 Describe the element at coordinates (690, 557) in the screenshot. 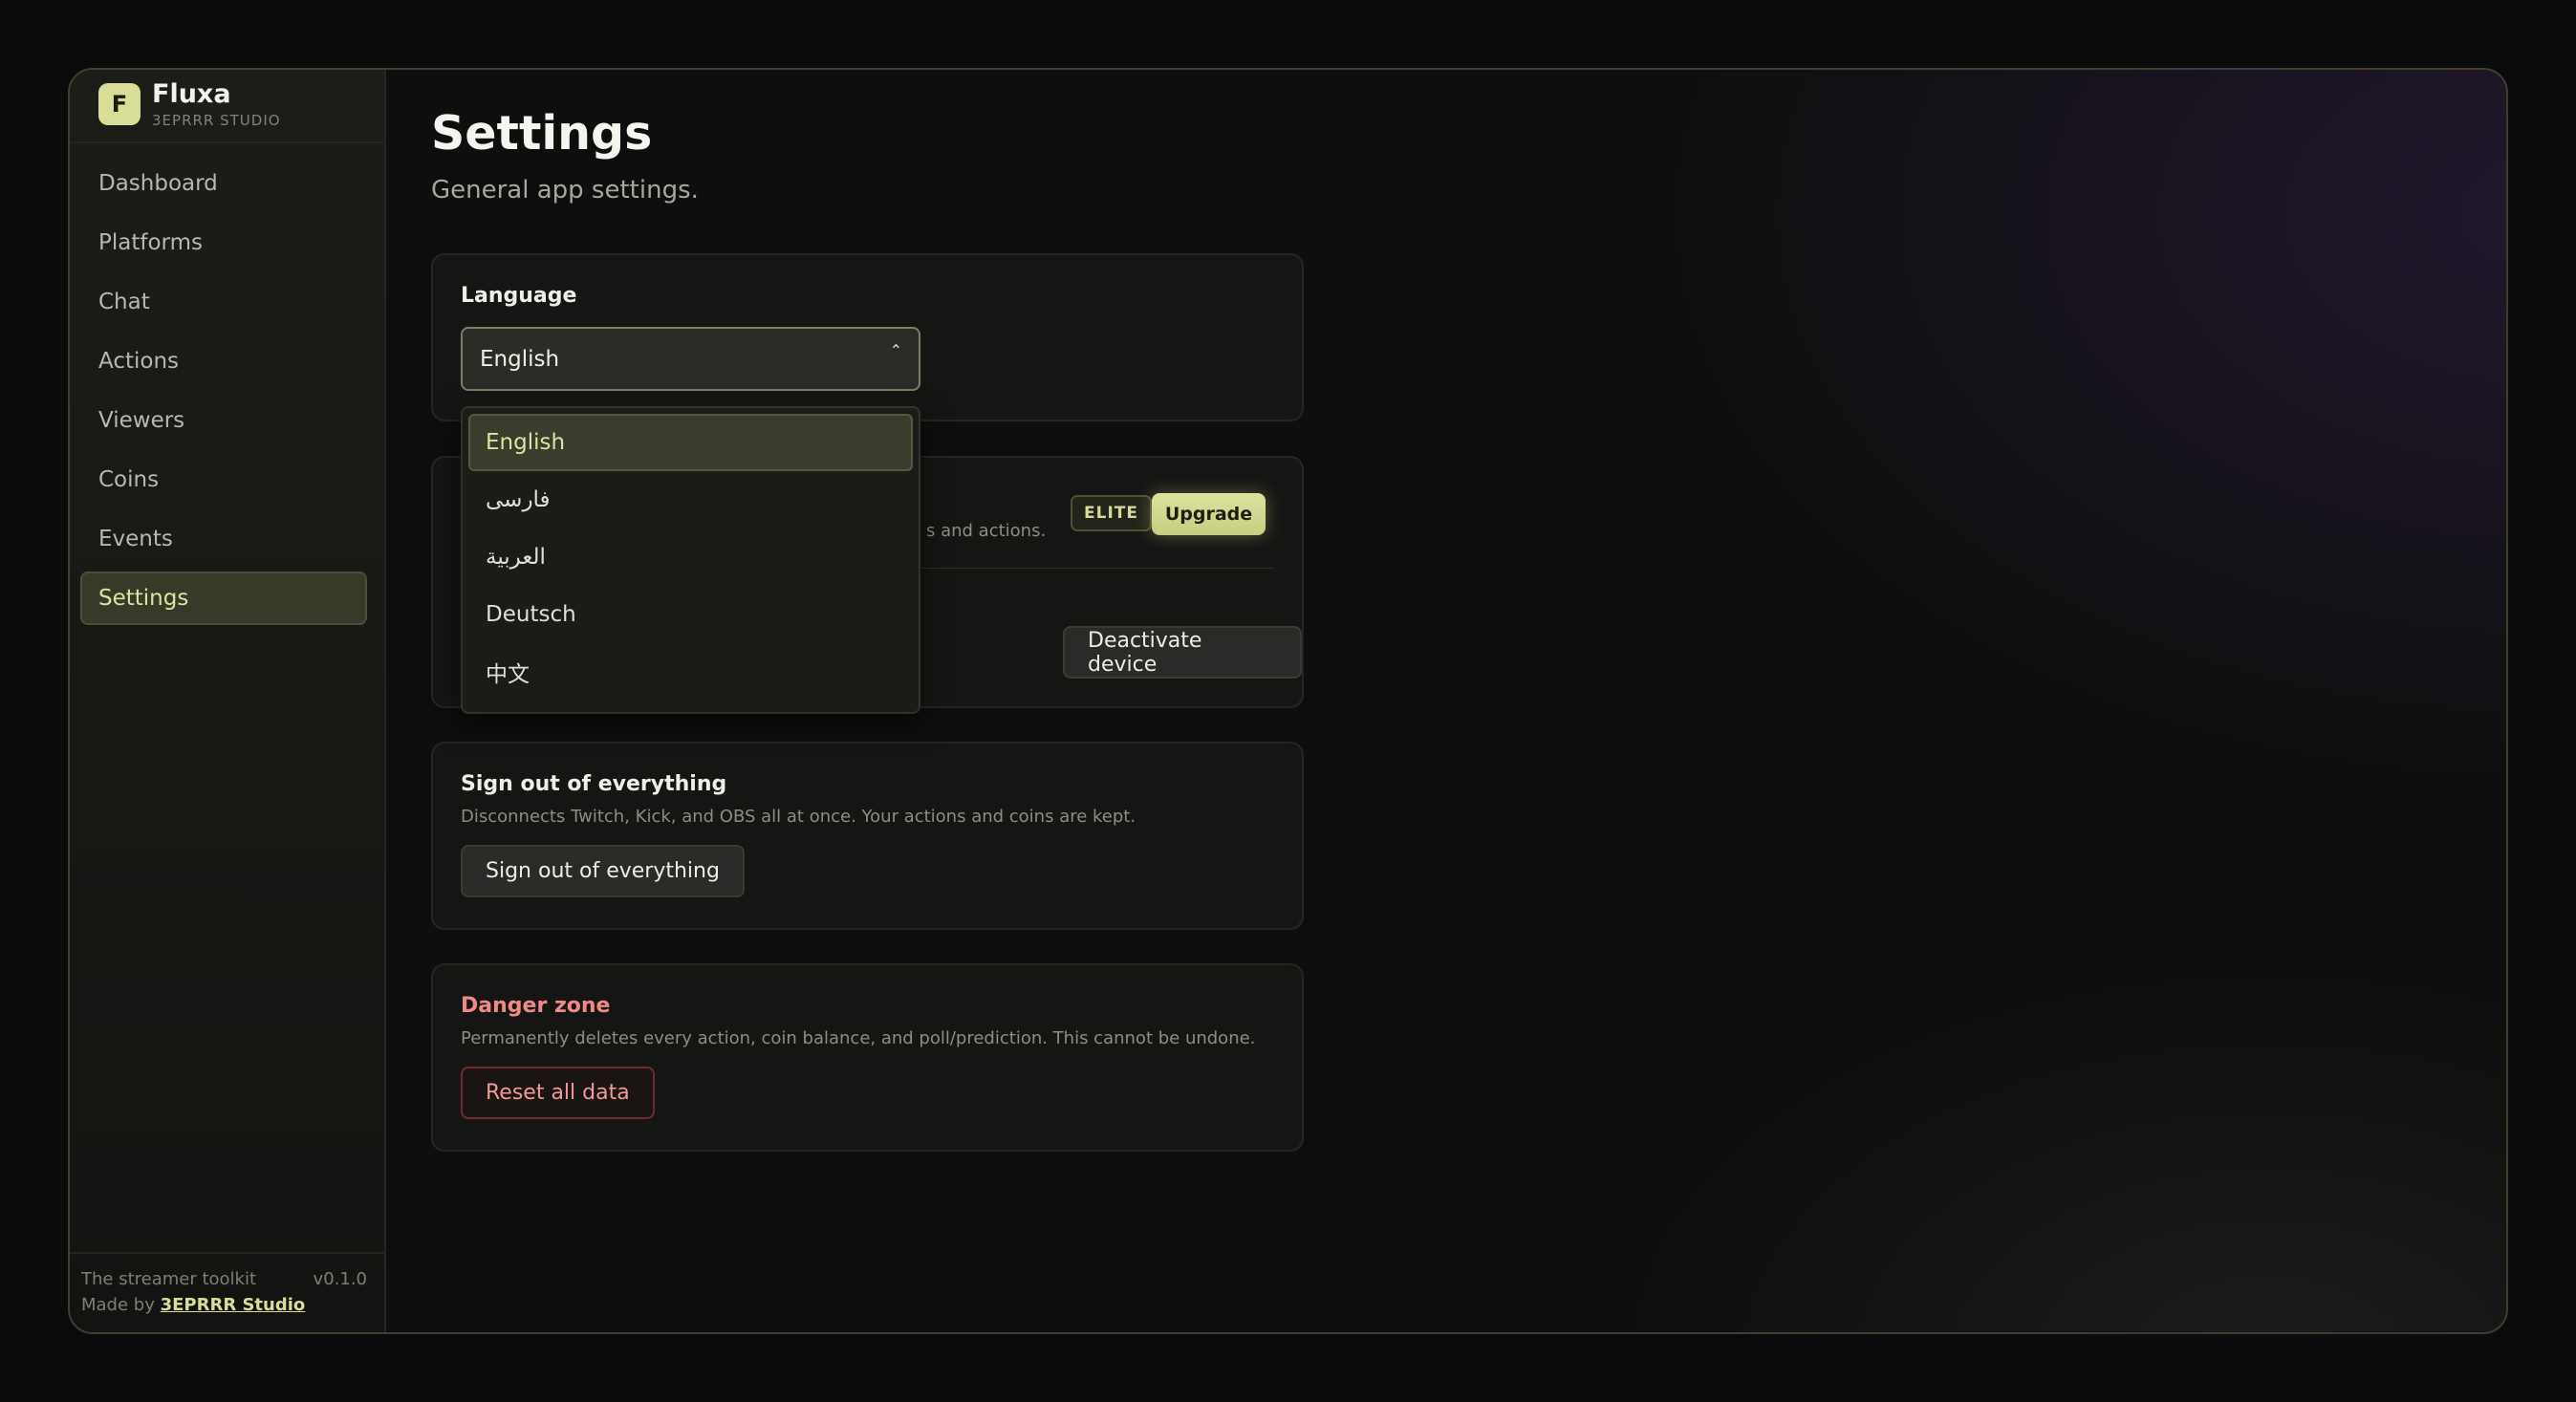

I see `language-option-arabic: العربية` at that location.